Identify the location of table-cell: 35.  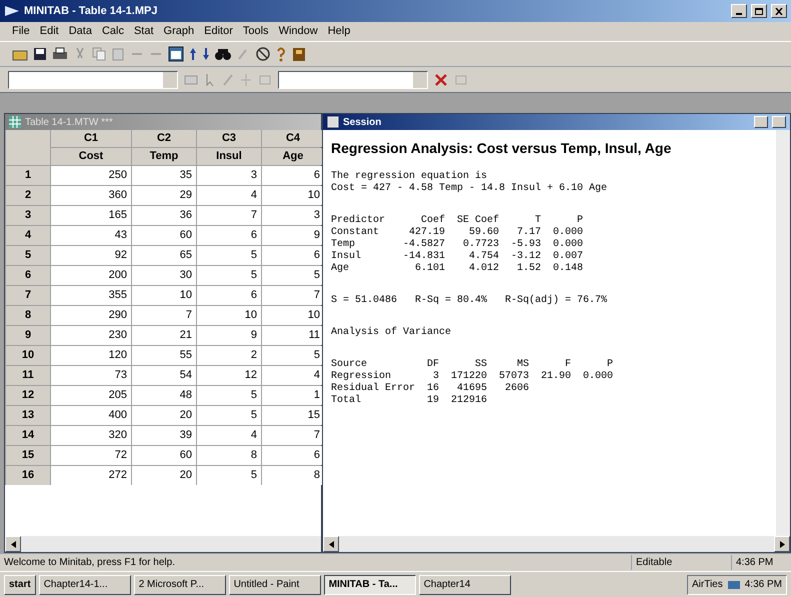
(164, 175).